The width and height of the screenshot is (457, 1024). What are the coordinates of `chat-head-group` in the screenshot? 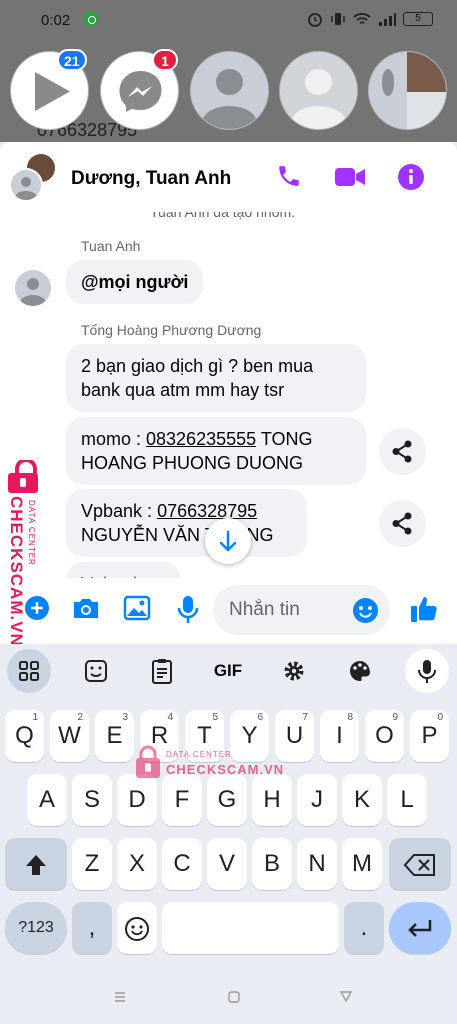 It's located at (407, 90).